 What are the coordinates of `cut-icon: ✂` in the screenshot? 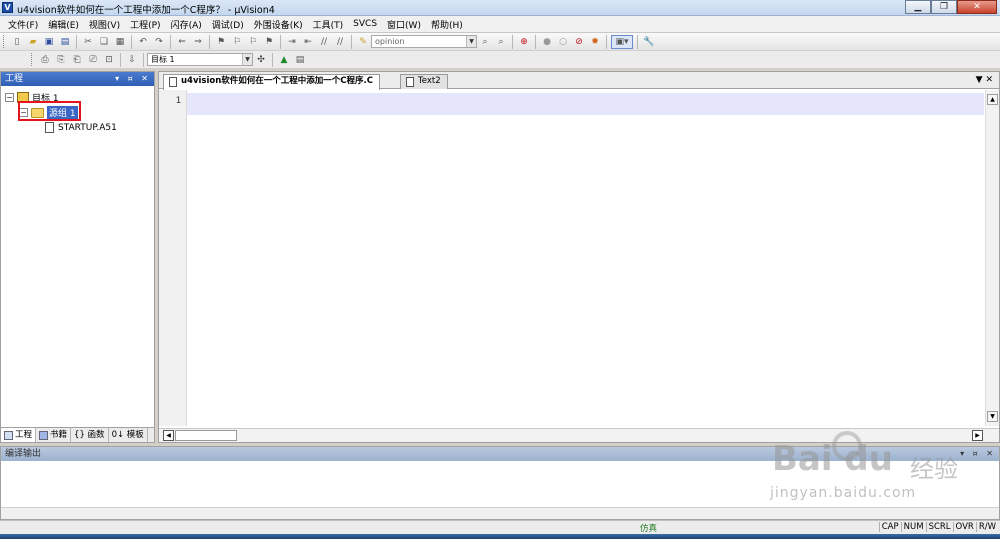 It's located at (88, 42).